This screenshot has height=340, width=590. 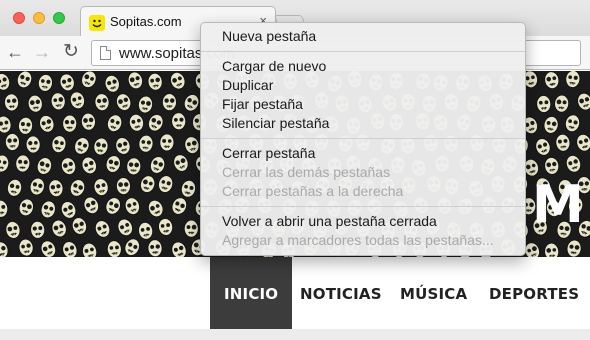 I want to click on content-divider, so click(x=295, y=334).